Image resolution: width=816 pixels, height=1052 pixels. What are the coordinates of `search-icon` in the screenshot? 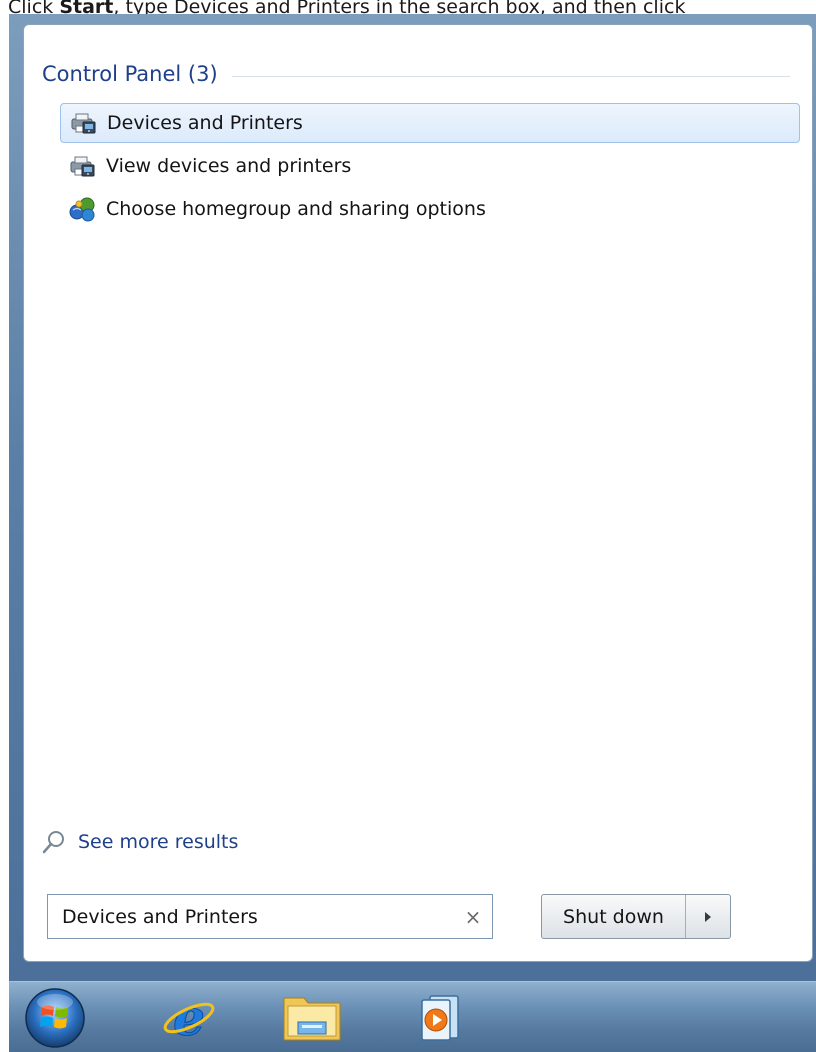 It's located at (54, 842).